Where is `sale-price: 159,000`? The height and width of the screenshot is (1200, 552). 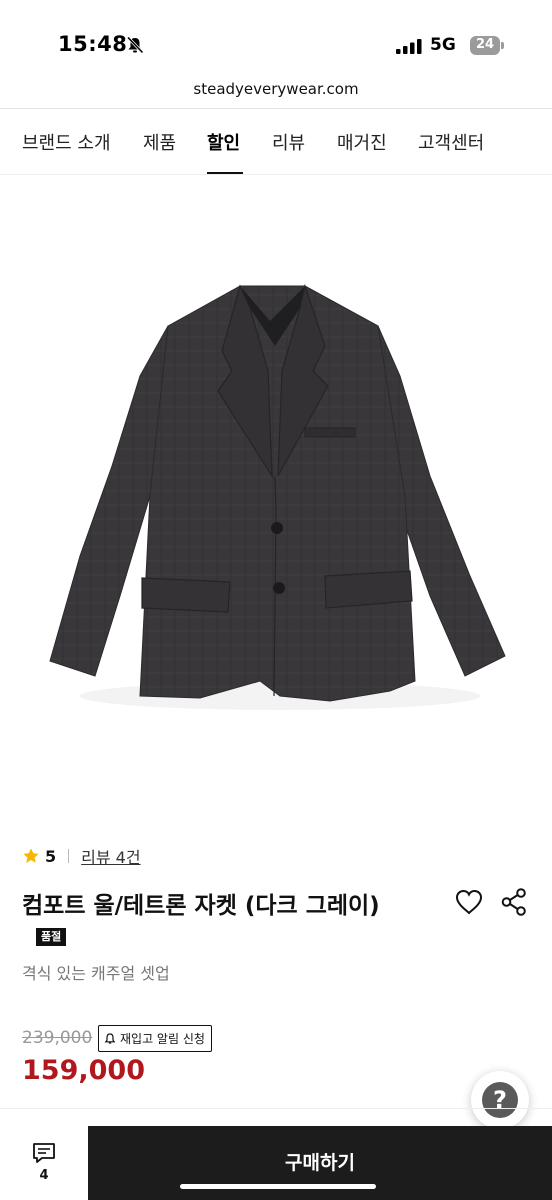 sale-price: 159,000 is located at coordinates (83, 1070).